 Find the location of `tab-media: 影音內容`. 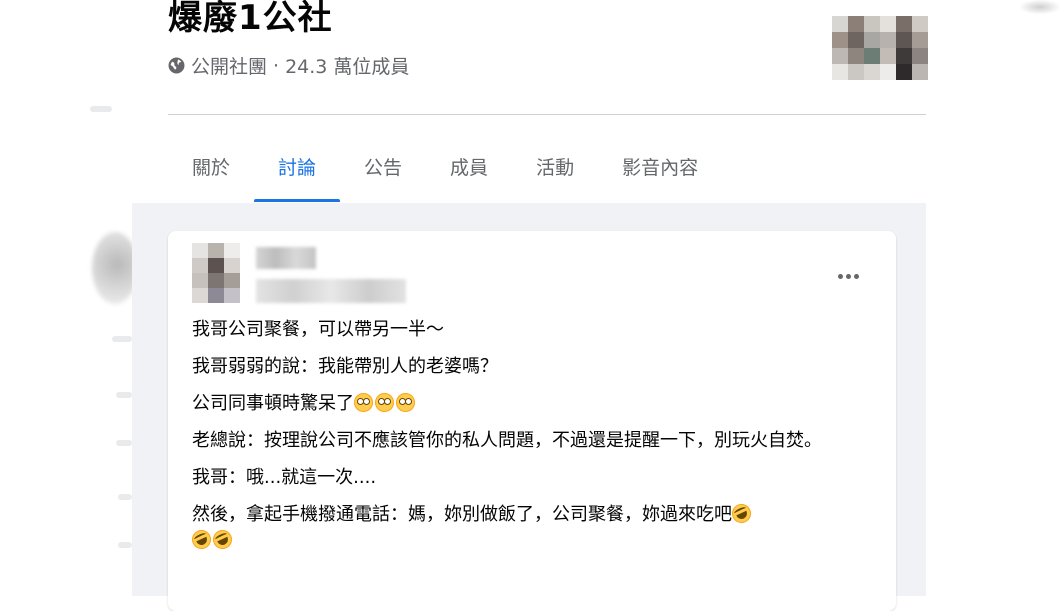

tab-media: 影音內容 is located at coordinates (660, 166).